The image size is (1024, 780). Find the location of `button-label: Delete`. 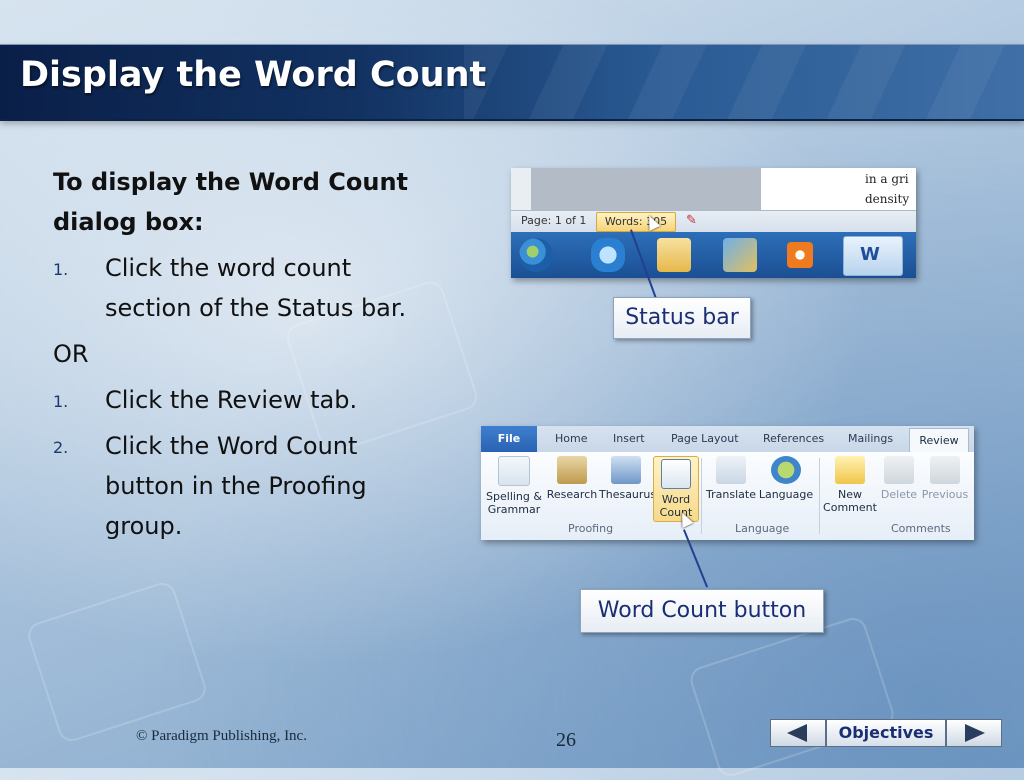

button-label: Delete is located at coordinates (899, 494).